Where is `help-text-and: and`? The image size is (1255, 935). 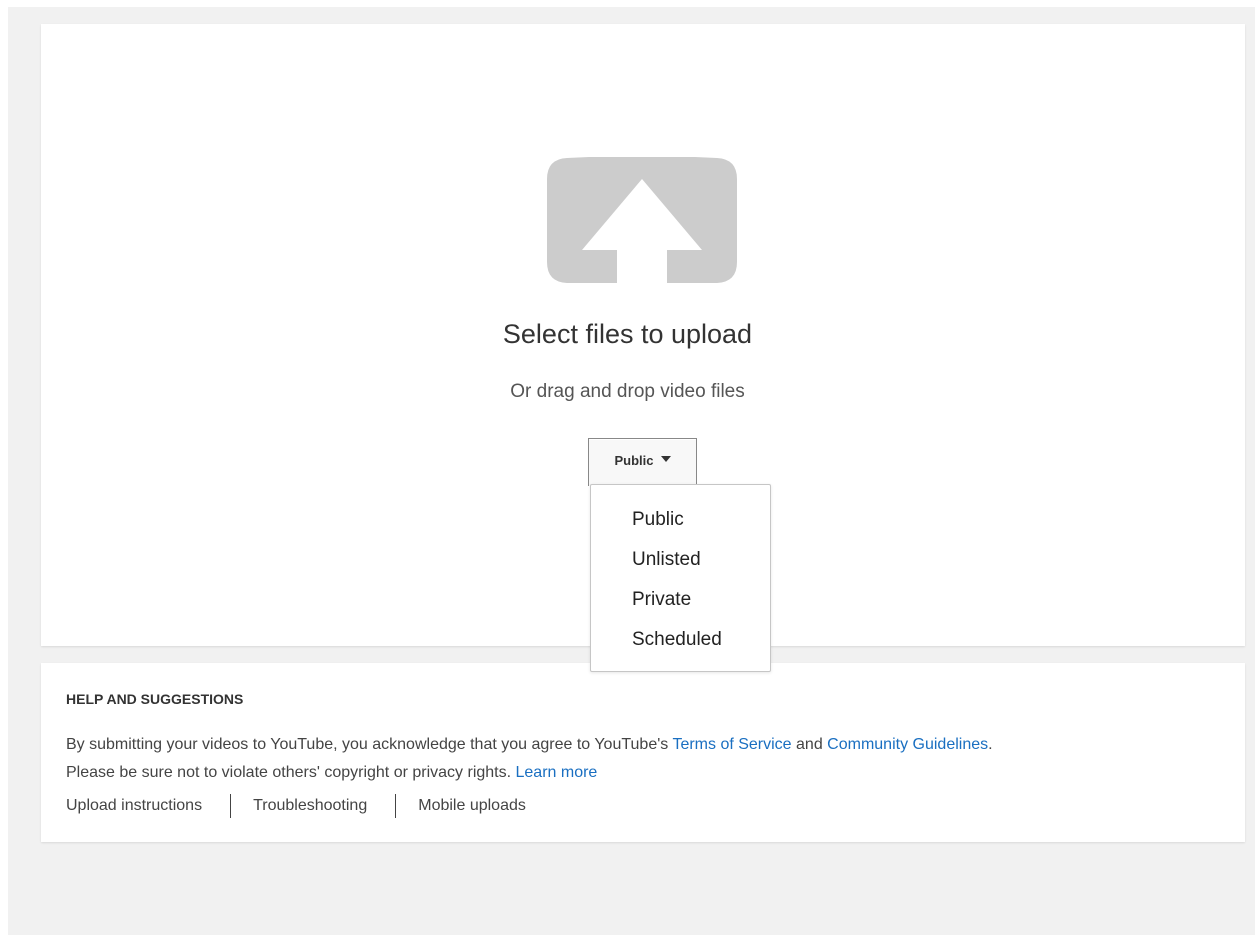
help-text-and: and is located at coordinates (809, 744).